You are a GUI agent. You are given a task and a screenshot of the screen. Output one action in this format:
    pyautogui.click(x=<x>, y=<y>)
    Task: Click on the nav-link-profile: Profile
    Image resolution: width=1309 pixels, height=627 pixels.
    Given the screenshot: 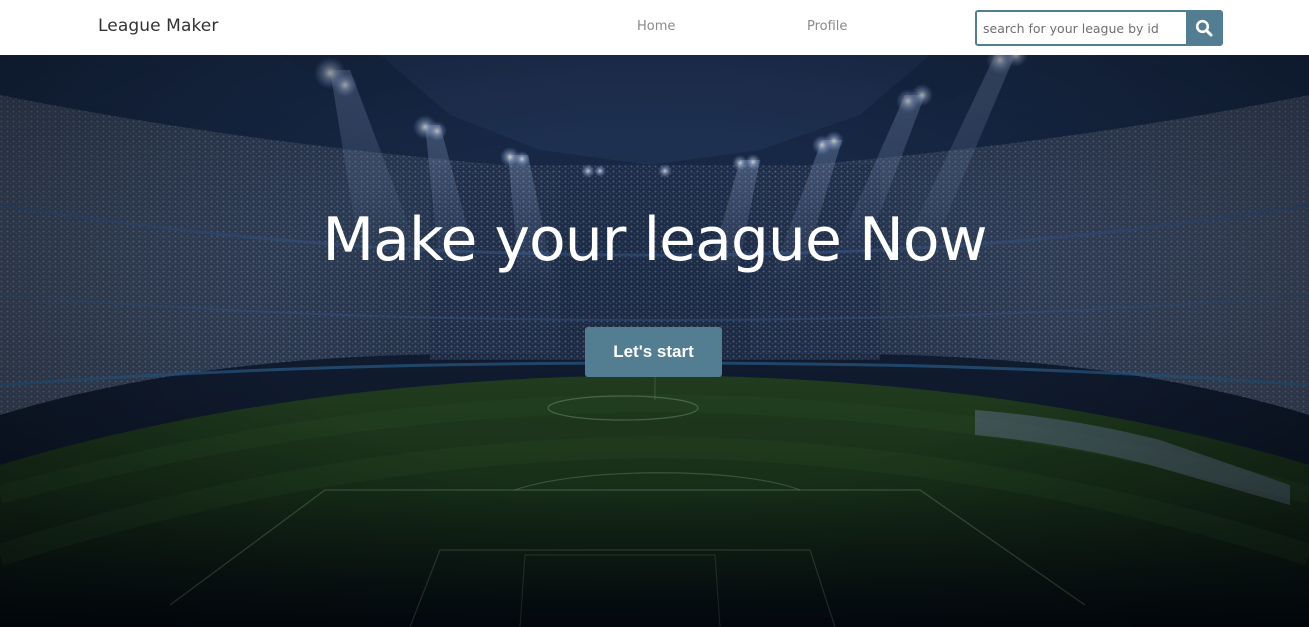 What is the action you would take?
    pyautogui.click(x=827, y=26)
    